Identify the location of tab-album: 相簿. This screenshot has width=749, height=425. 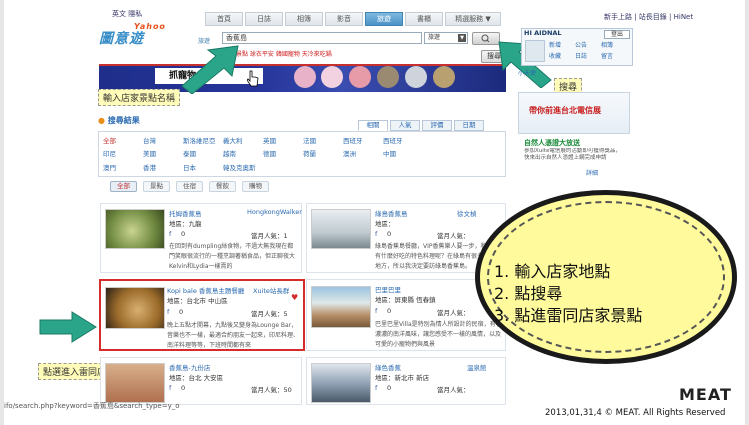
(304, 19).